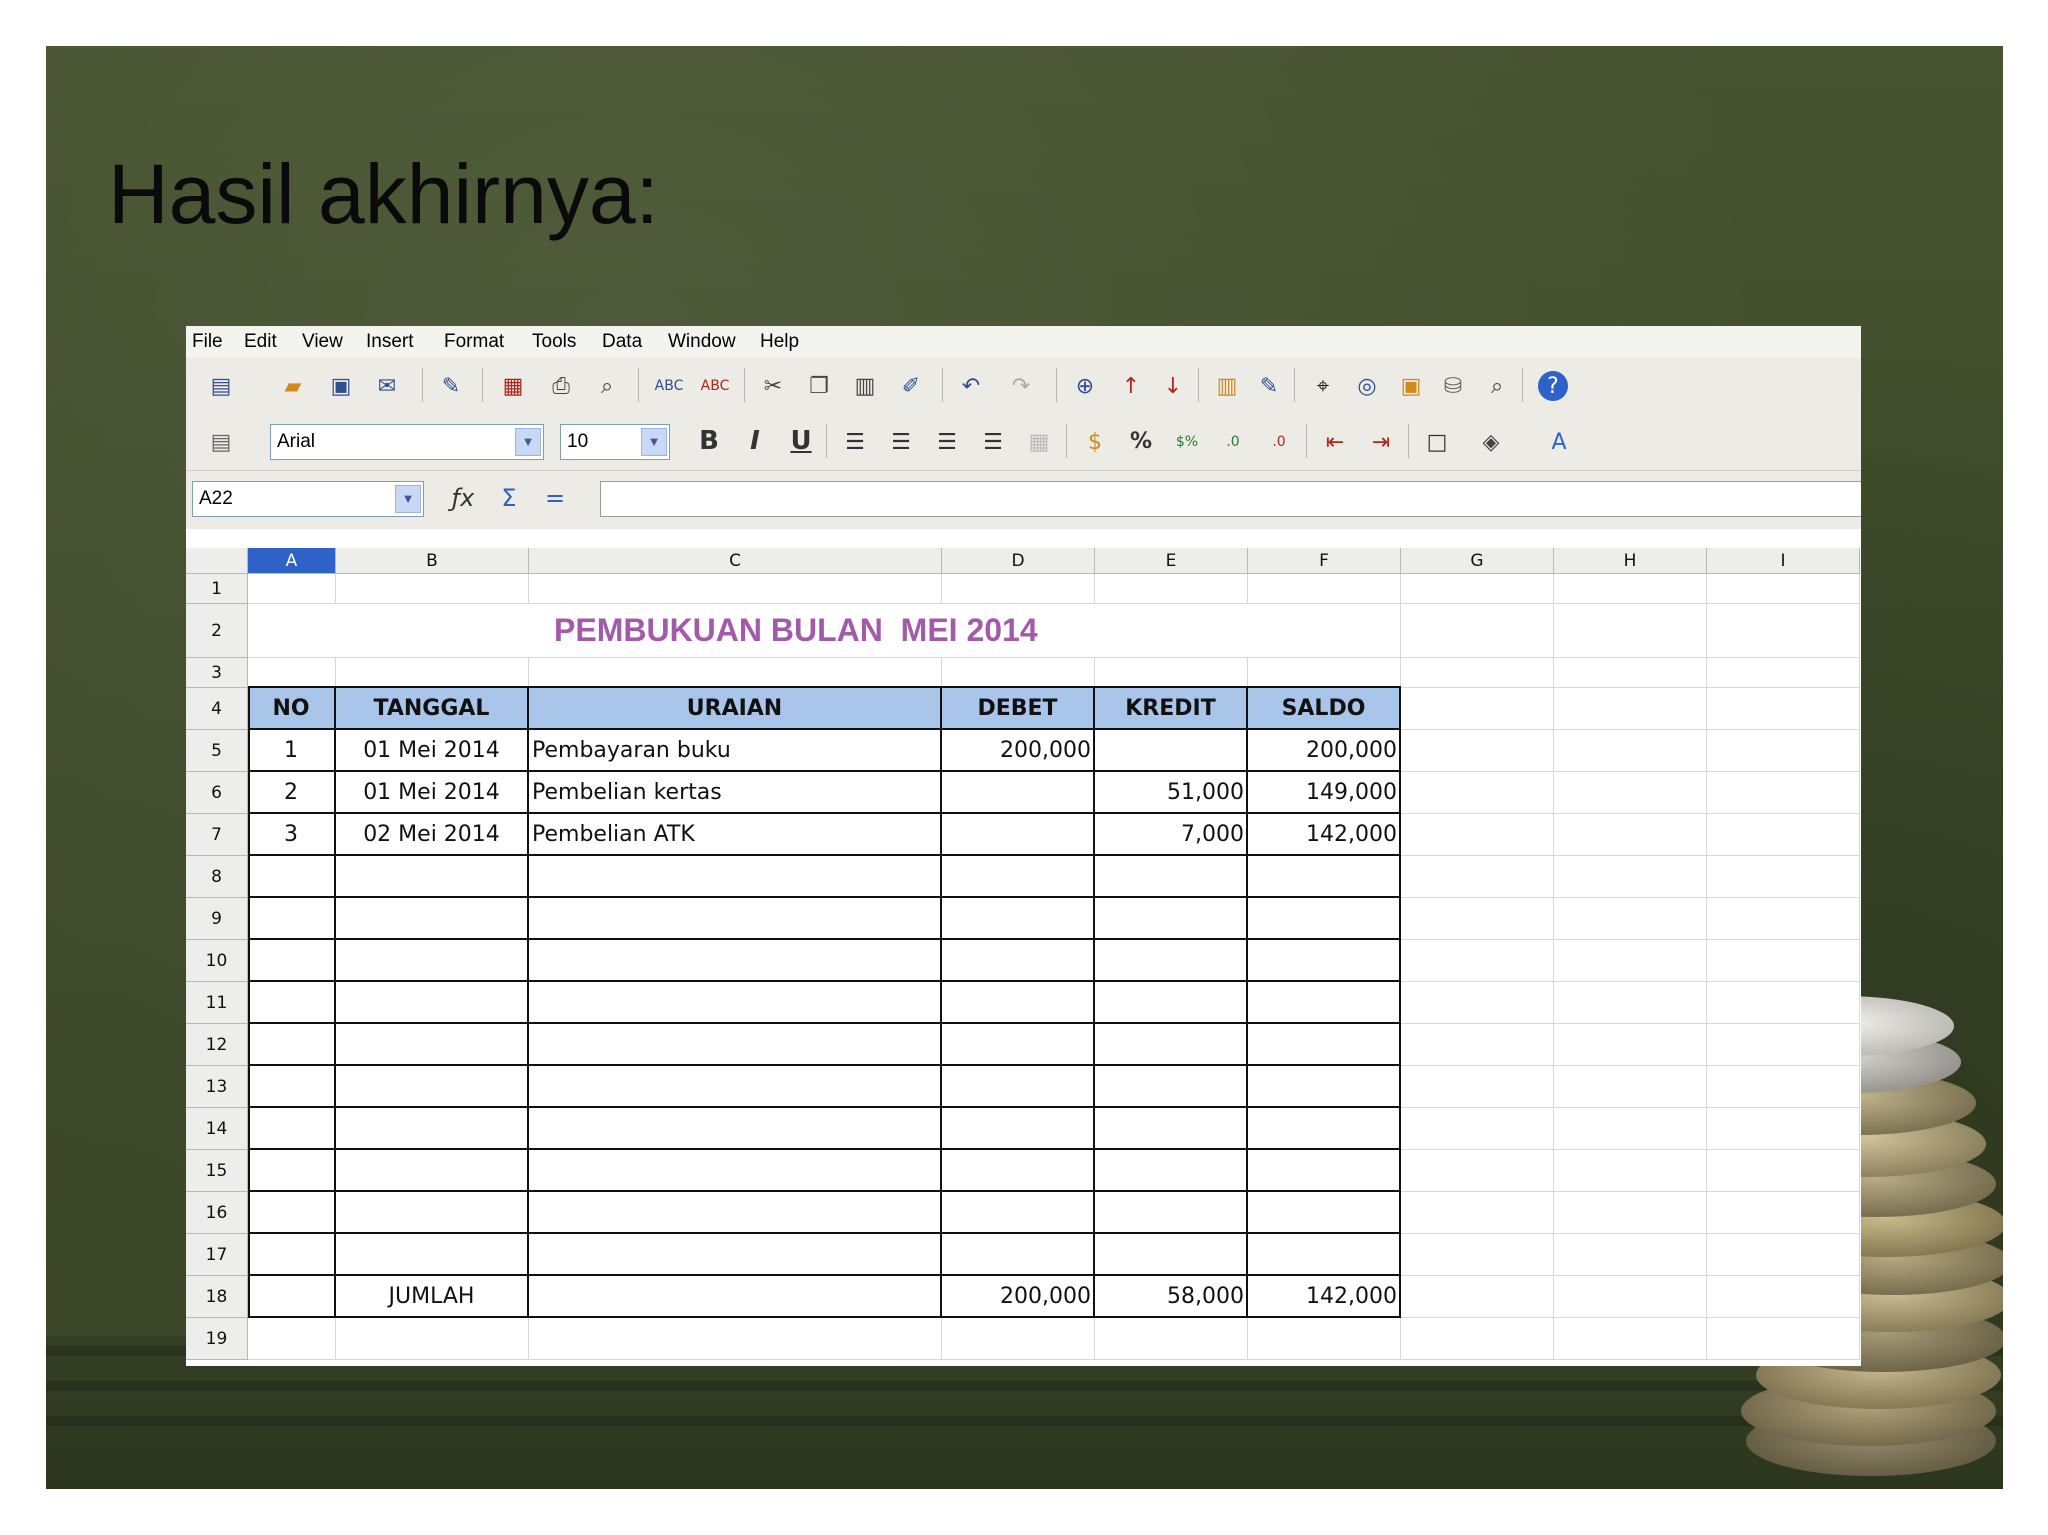 The height and width of the screenshot is (1535, 2048). I want to click on zoom-icon: ⌕, so click(1497, 386).